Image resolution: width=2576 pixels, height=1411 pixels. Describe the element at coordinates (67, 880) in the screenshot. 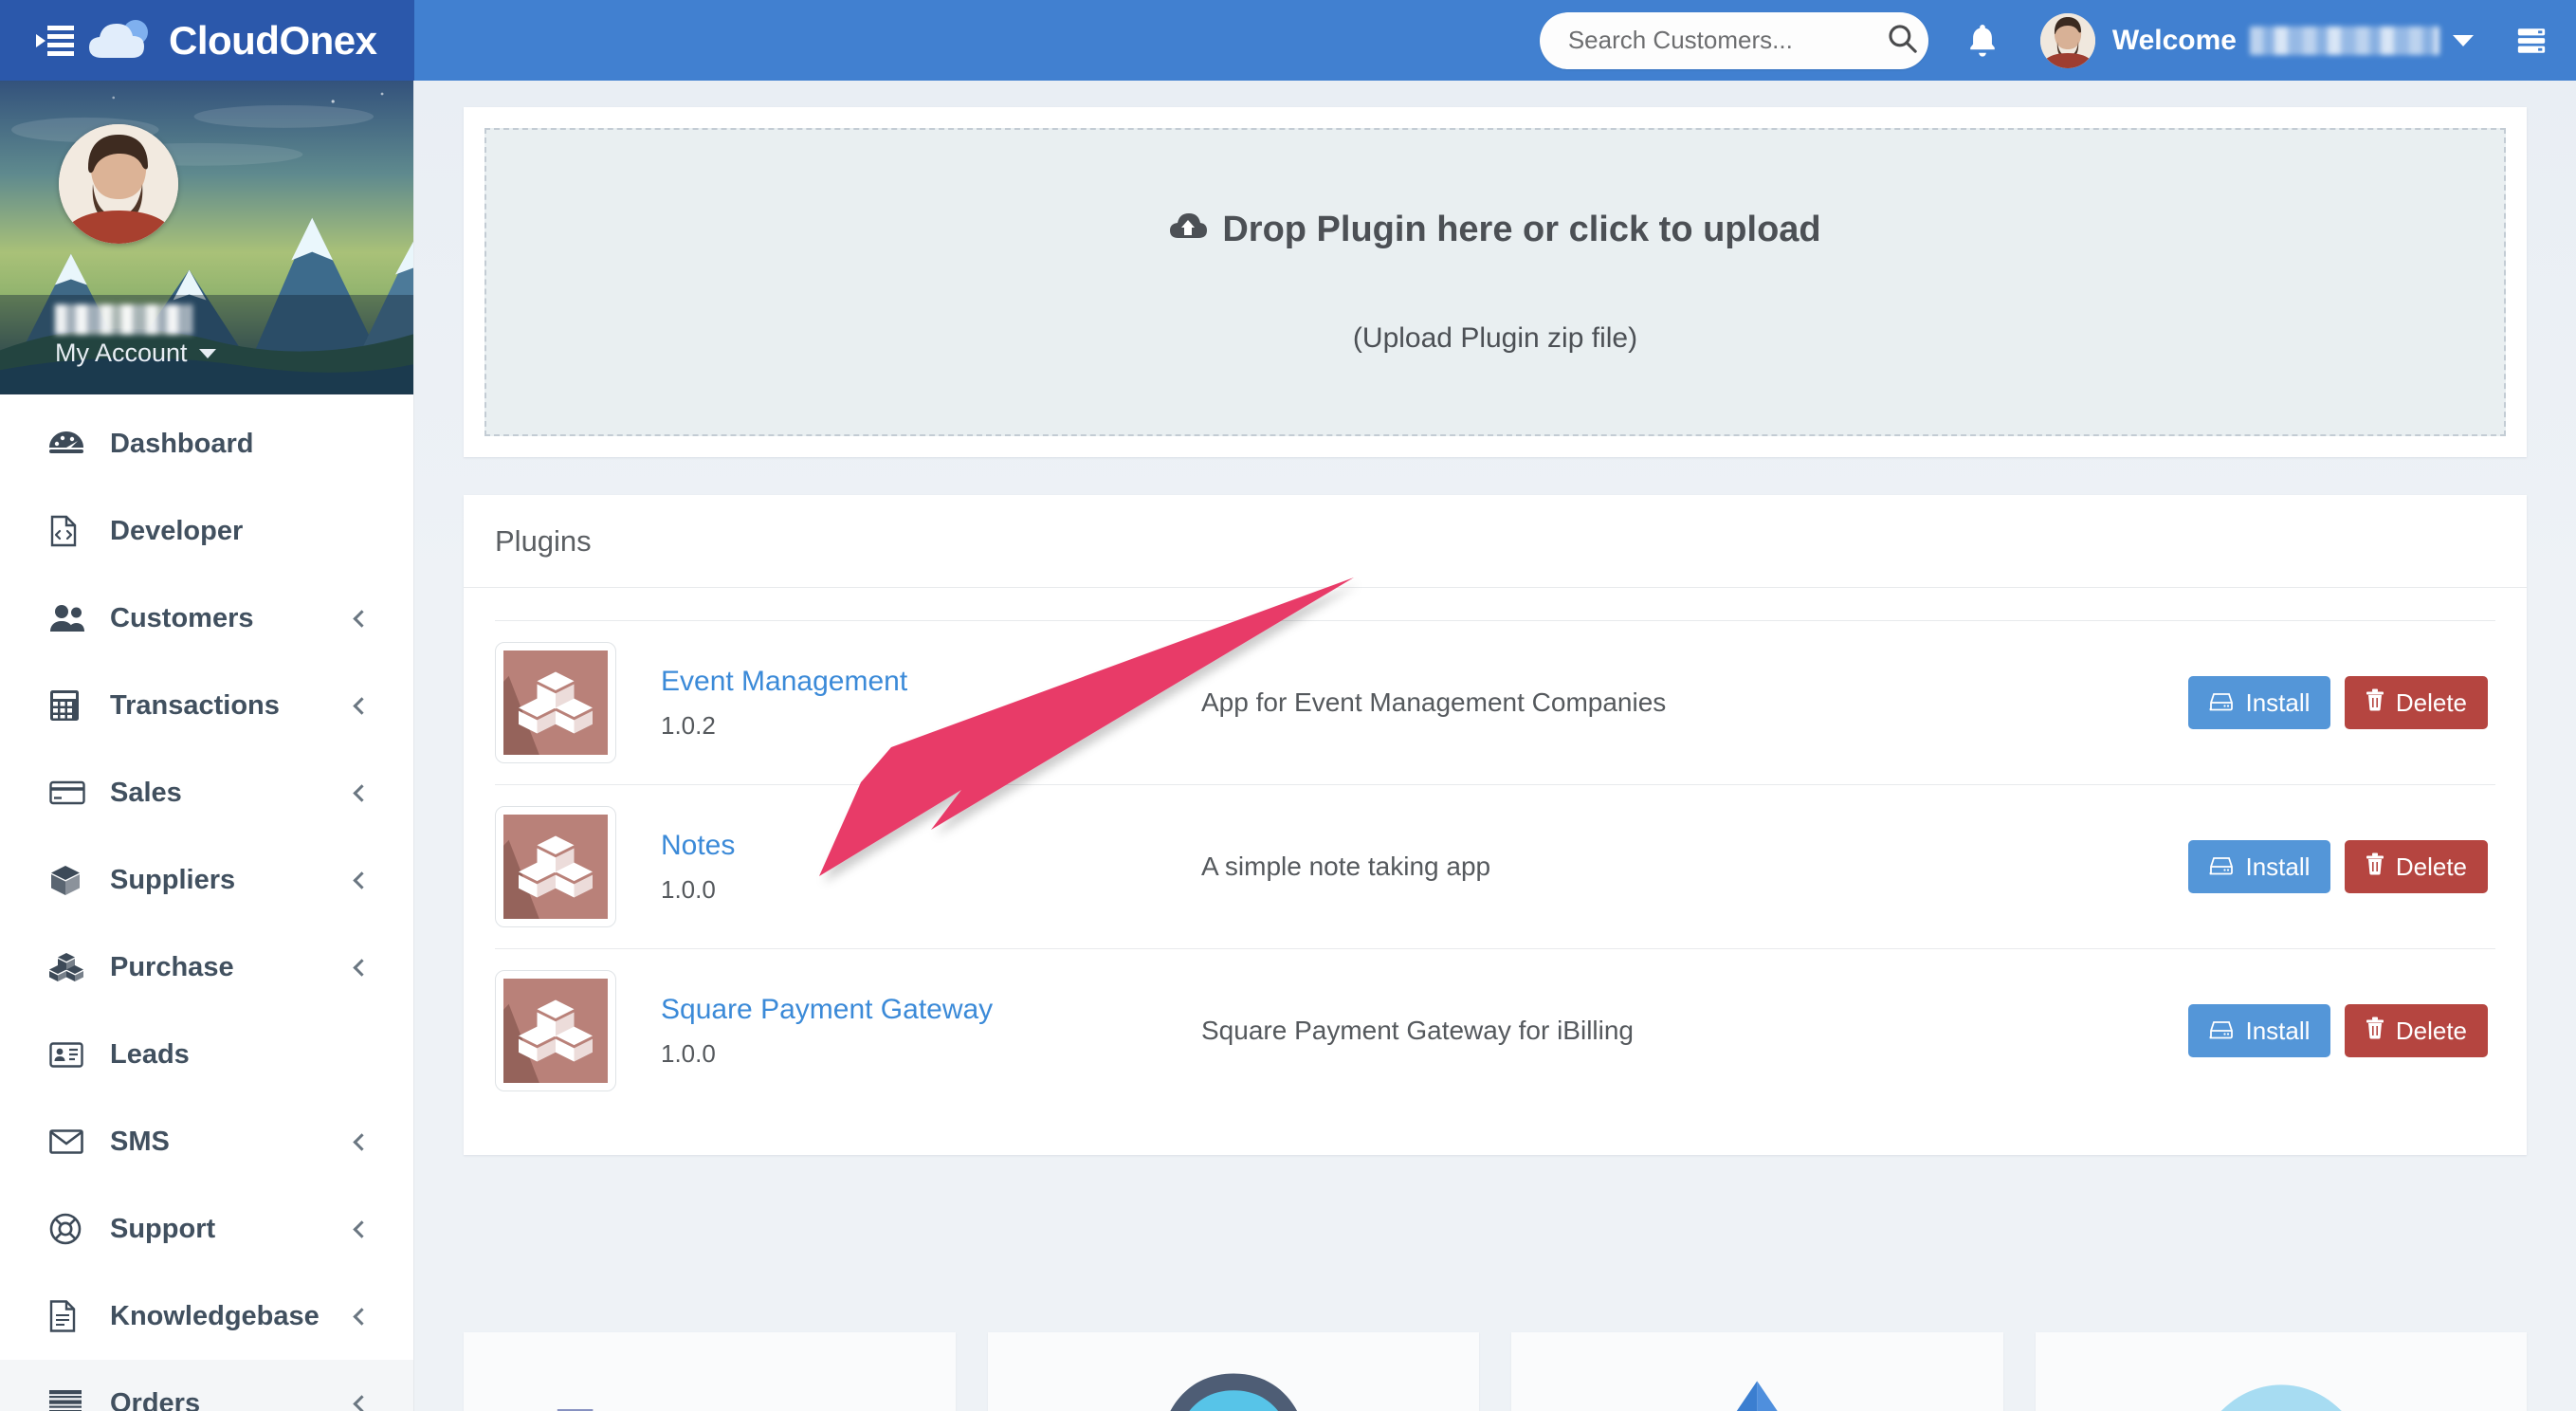

I see `box-icon` at that location.